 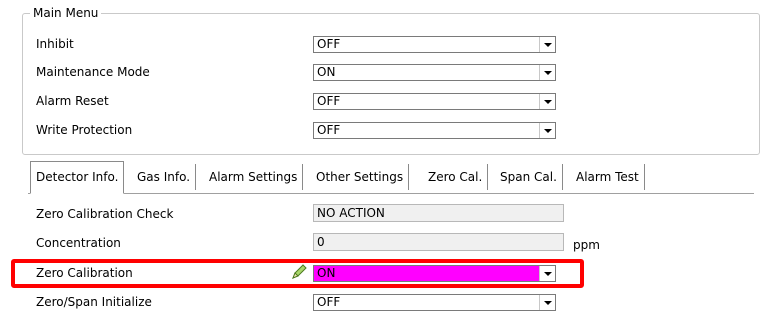 I want to click on inhibit-select: OFF, so click(x=434, y=44).